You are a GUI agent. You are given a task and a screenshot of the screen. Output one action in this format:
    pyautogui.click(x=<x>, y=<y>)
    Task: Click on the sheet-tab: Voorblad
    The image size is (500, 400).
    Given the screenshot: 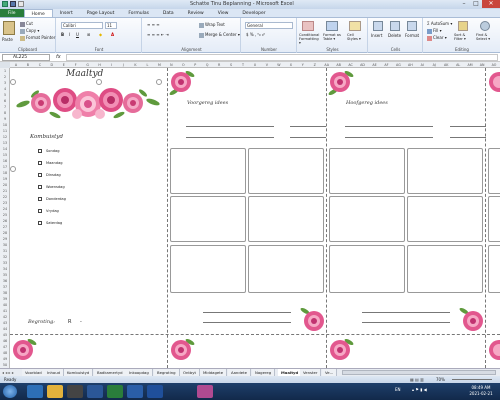 What is the action you would take?
    pyautogui.click(x=34, y=372)
    